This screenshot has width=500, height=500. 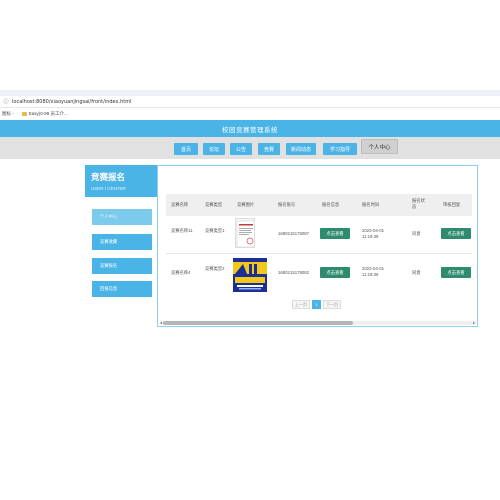 What do you see at coordinates (186, 149) in the screenshot?
I see `nav-home: 首页` at bounding box center [186, 149].